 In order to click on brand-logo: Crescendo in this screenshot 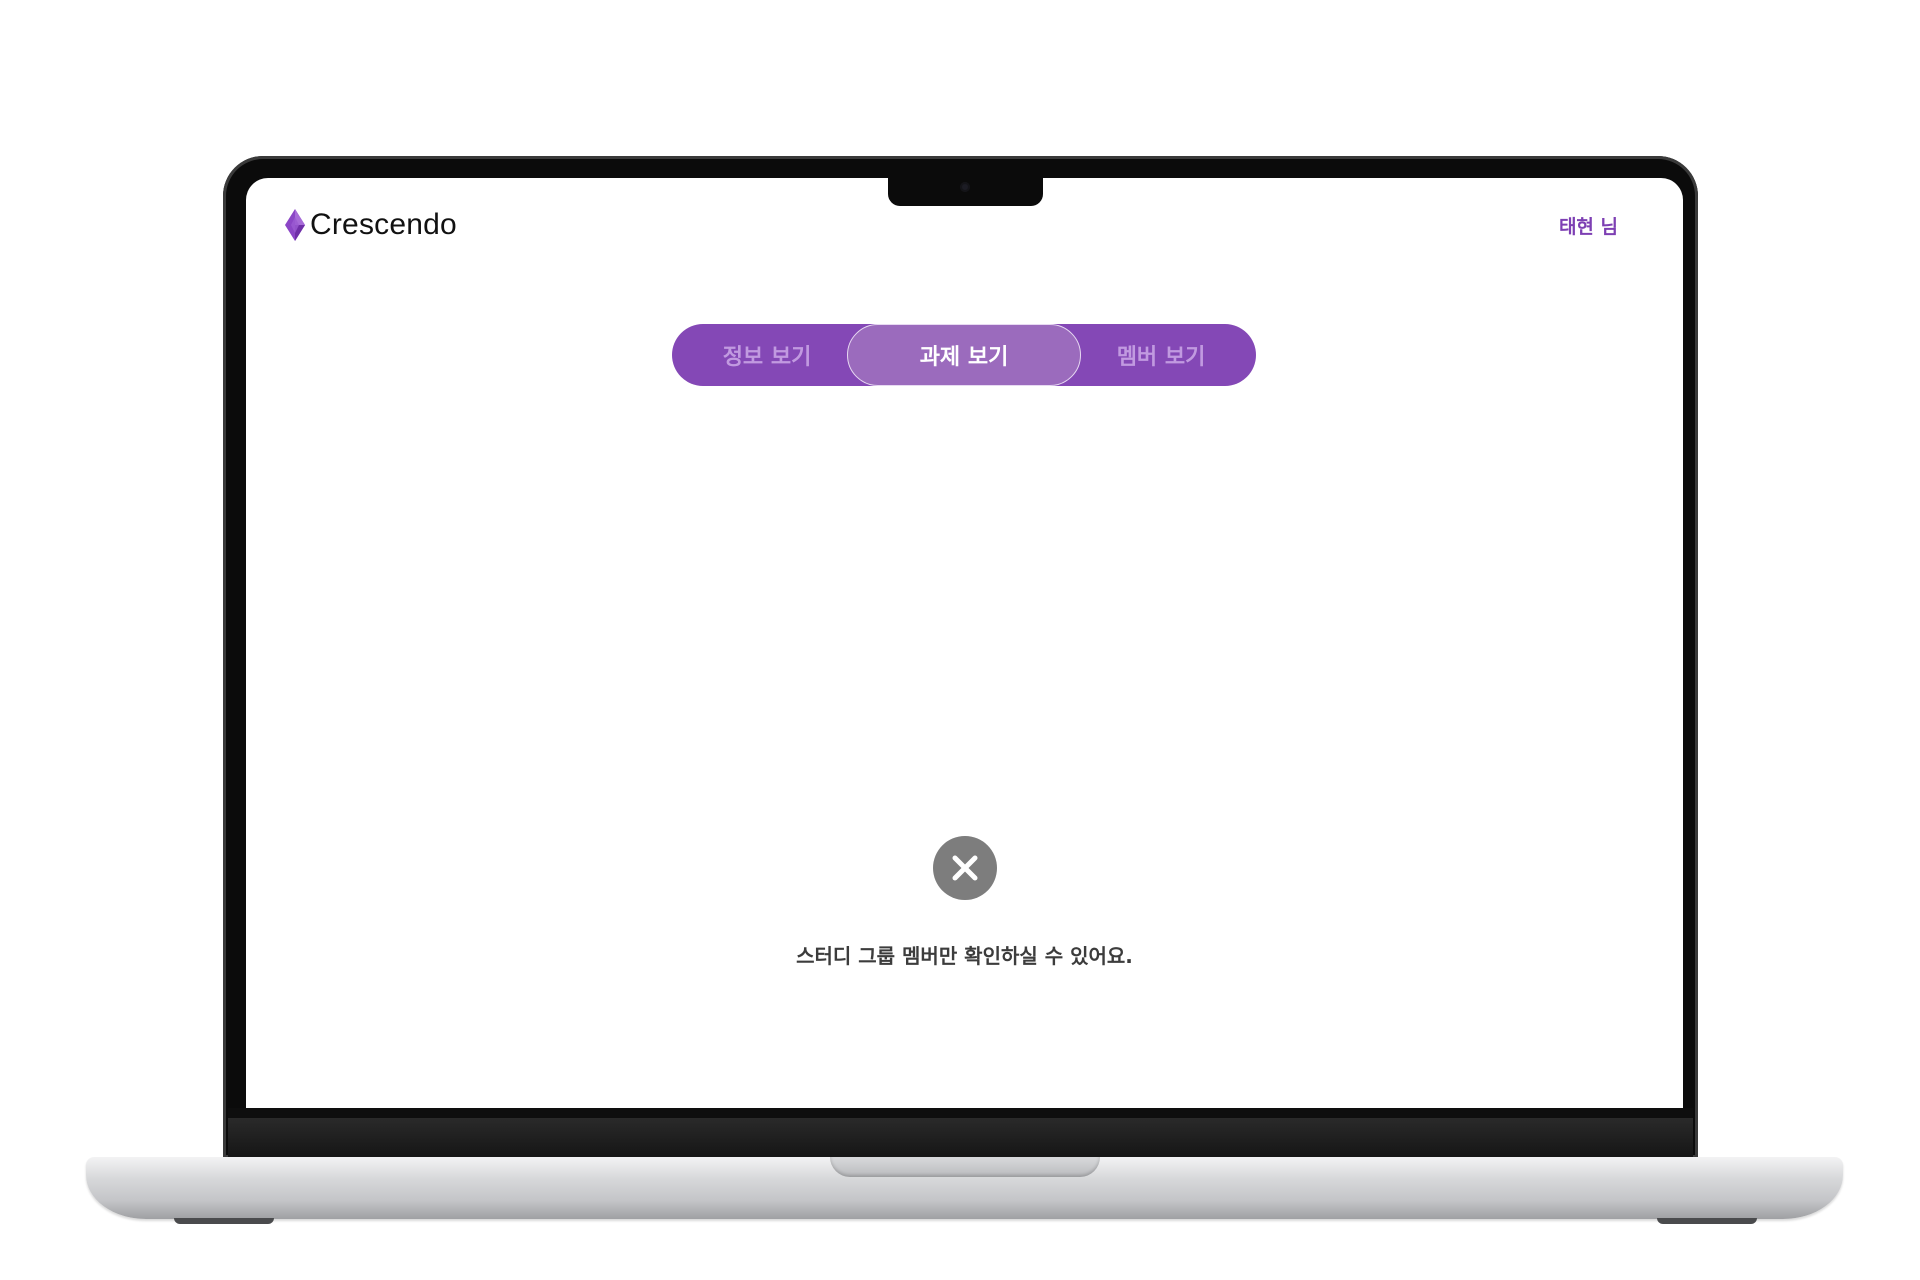, I will do `click(370, 225)`.